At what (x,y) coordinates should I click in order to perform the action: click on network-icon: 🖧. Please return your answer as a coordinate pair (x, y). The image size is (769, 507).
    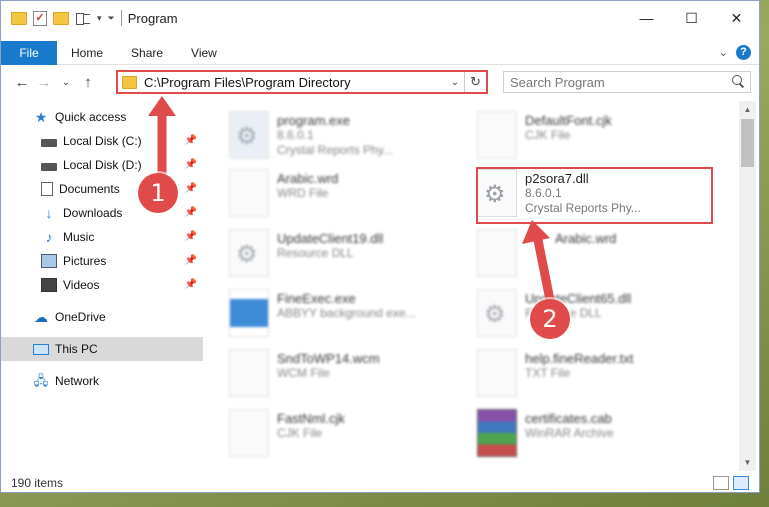
    Looking at the image, I should click on (41, 380).